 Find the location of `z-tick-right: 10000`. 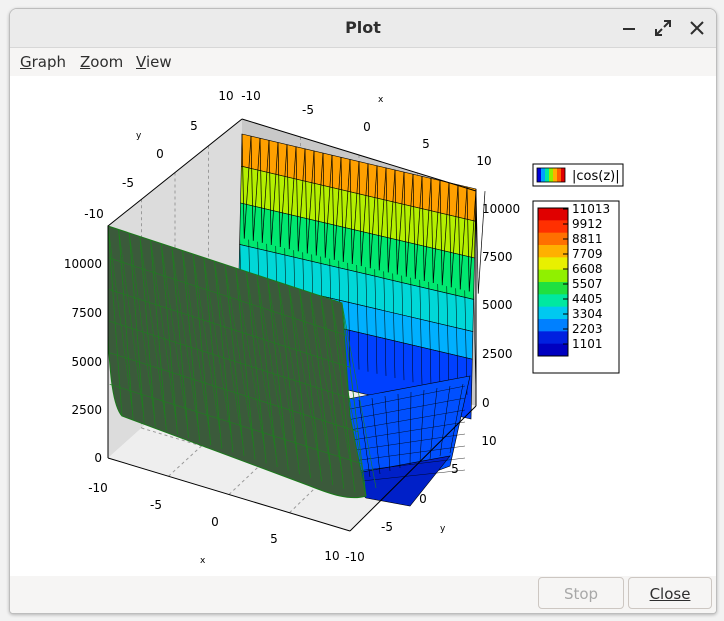

z-tick-right: 10000 is located at coordinates (501, 209).